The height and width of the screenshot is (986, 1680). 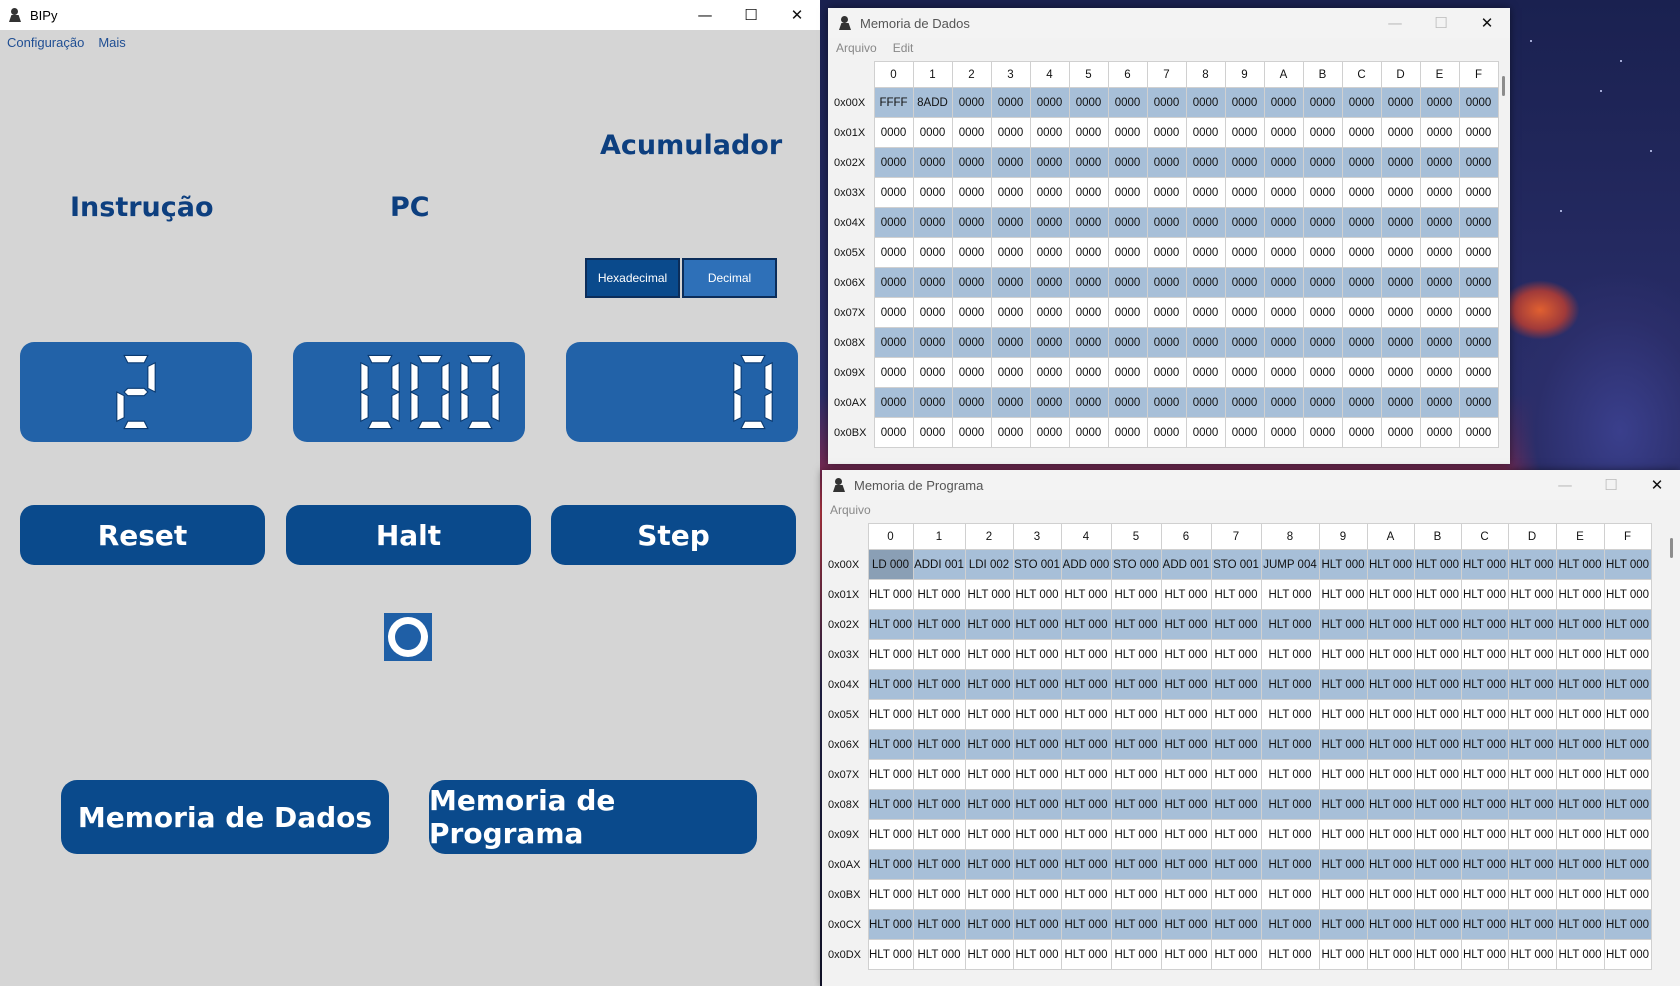 What do you see at coordinates (729, 278) in the screenshot?
I see `decimal-toggle: Decimal` at bounding box center [729, 278].